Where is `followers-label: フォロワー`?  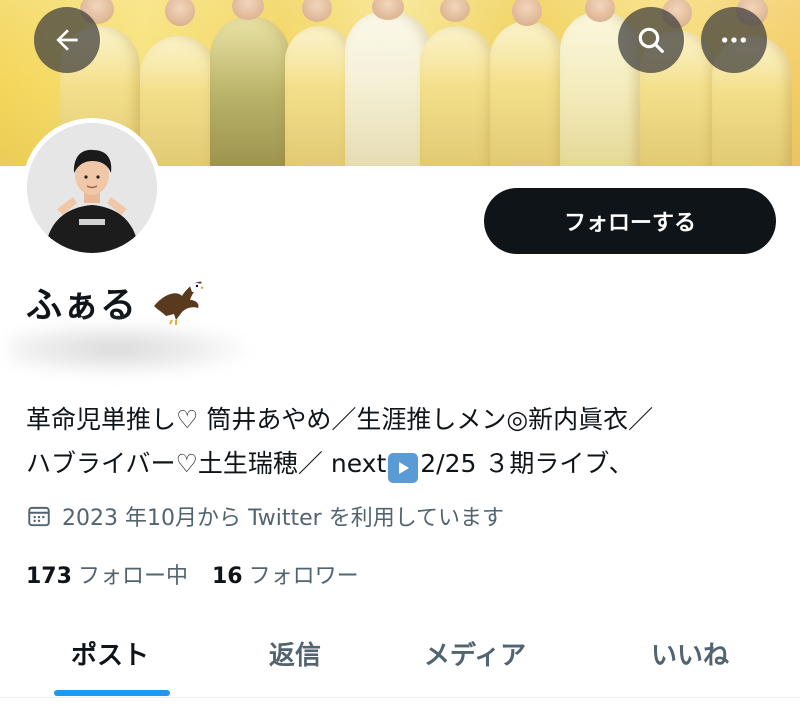
followers-label: フォロワー is located at coordinates (303, 576).